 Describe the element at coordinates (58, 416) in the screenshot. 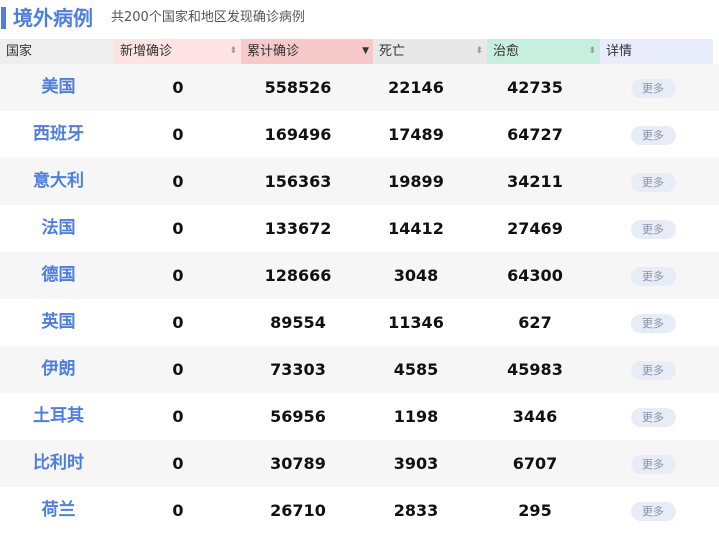

I see `country-cell: 土耳其` at that location.